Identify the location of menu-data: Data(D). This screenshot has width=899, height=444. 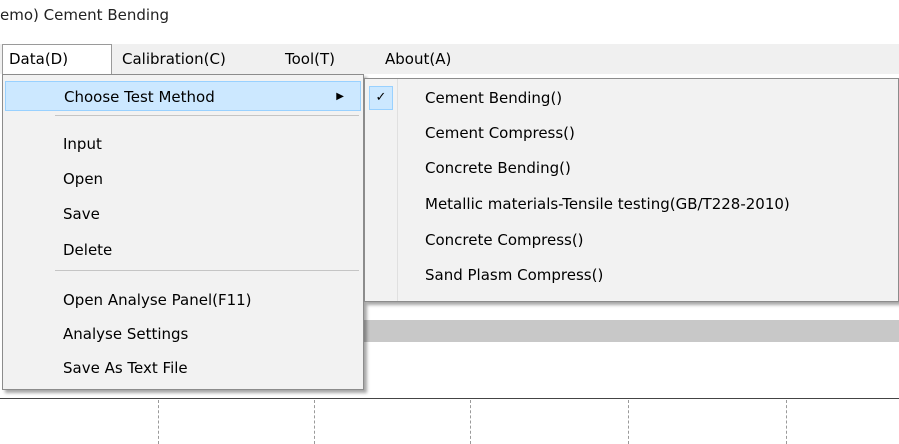
(57, 59).